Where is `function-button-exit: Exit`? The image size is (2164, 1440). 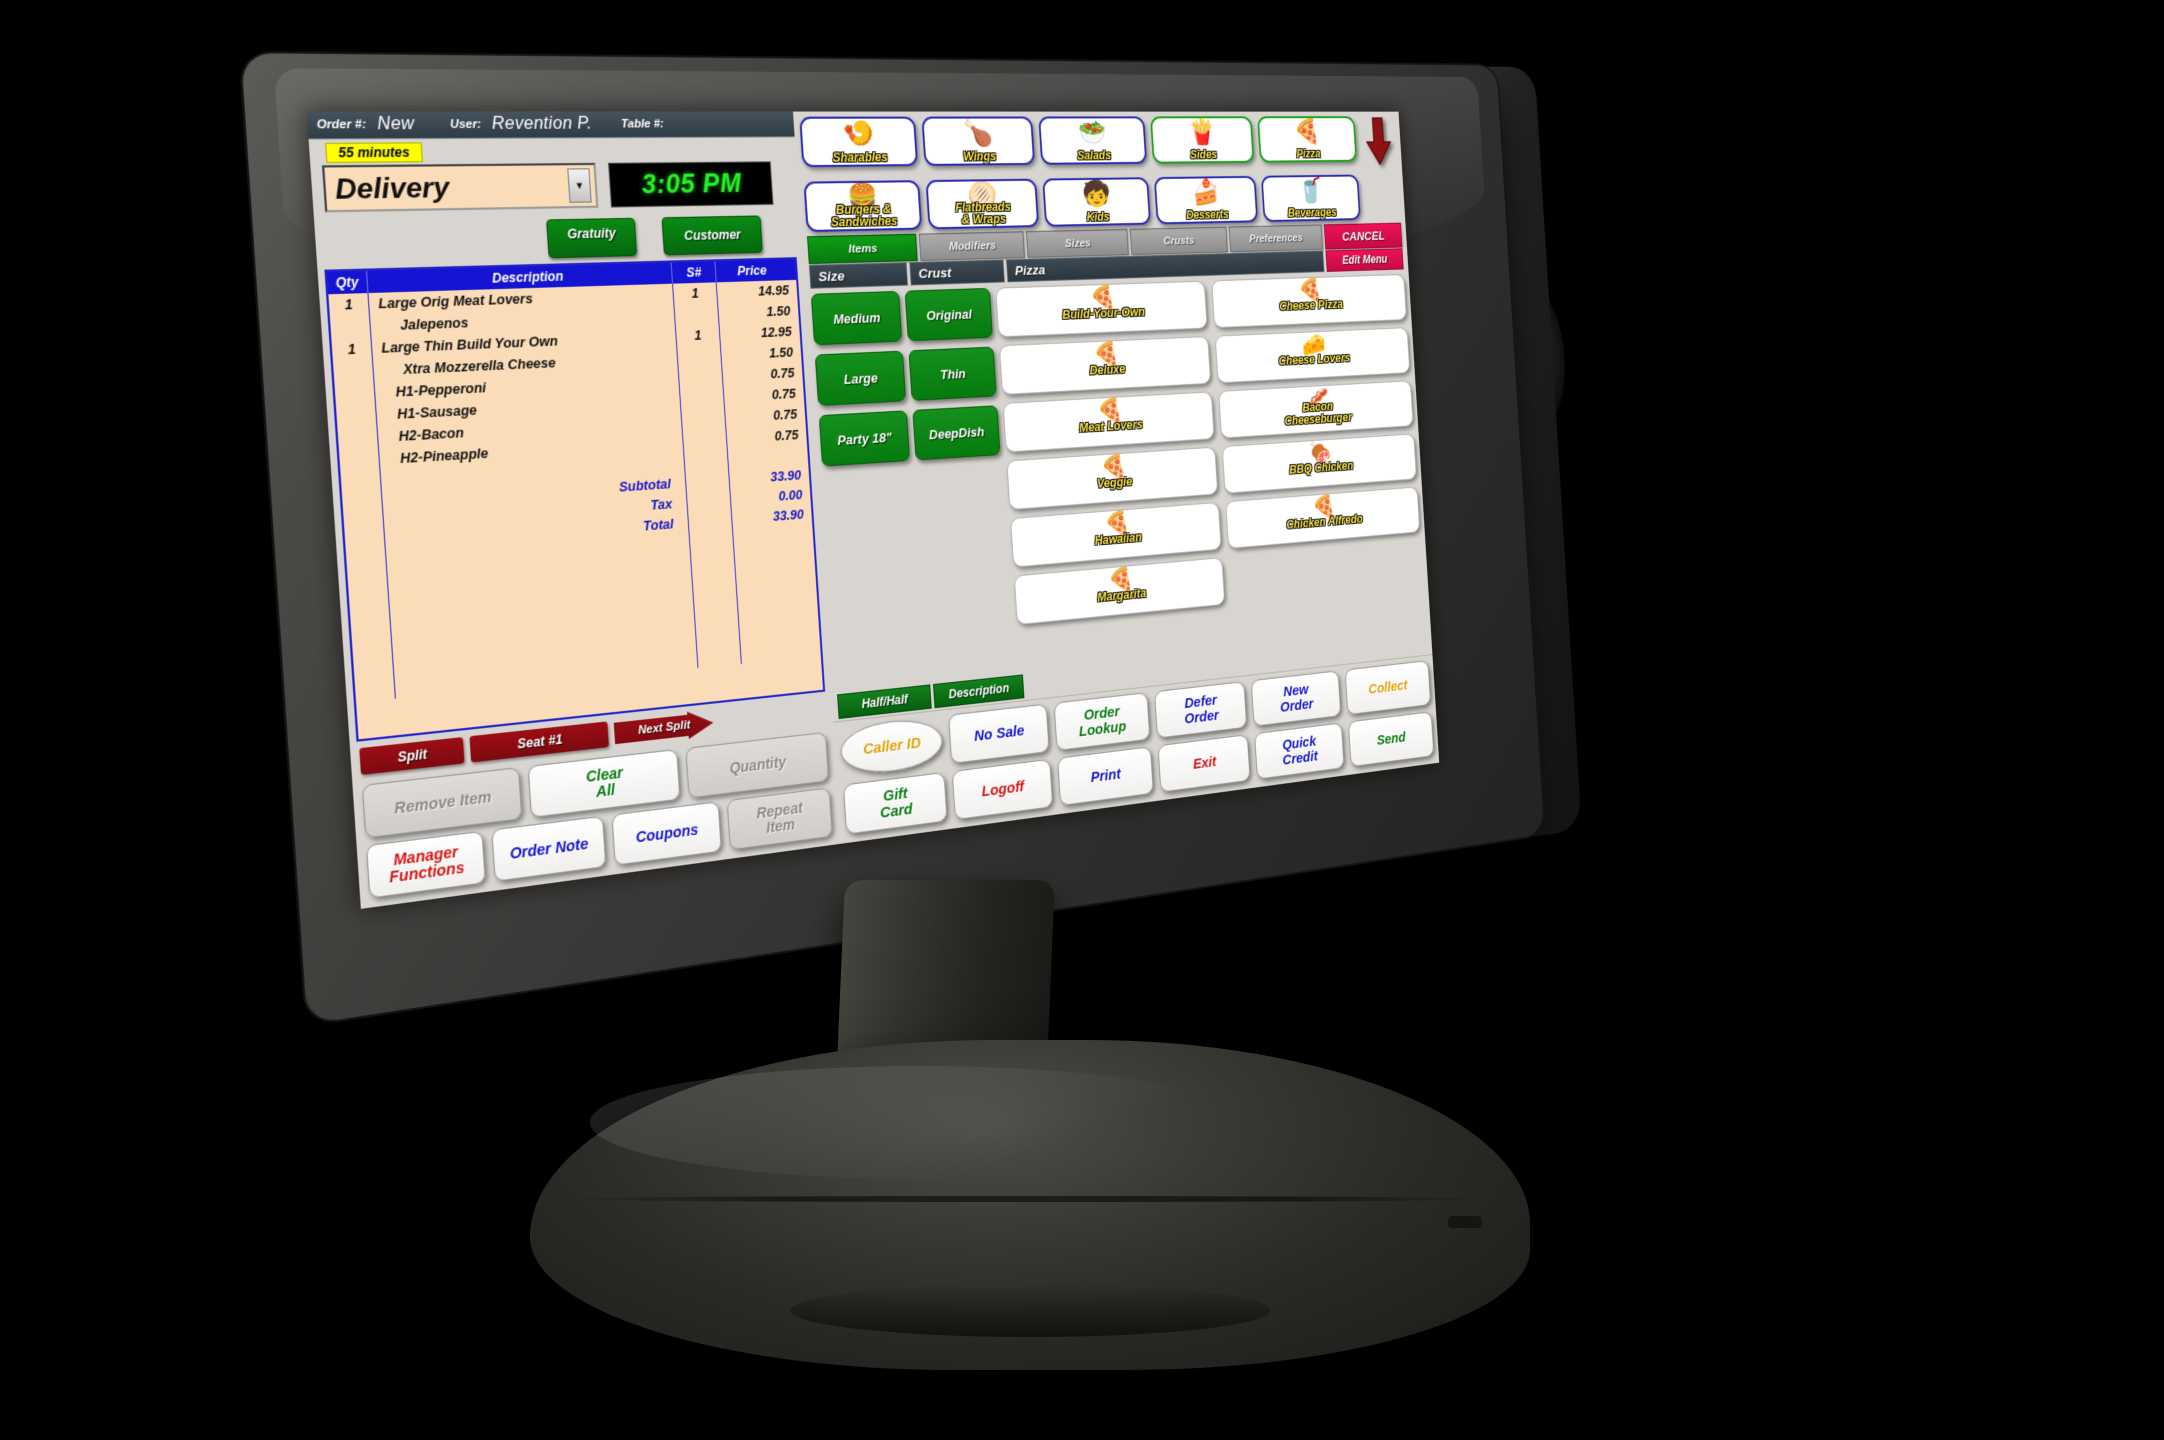
function-button-exit: Exit is located at coordinates (1204, 763).